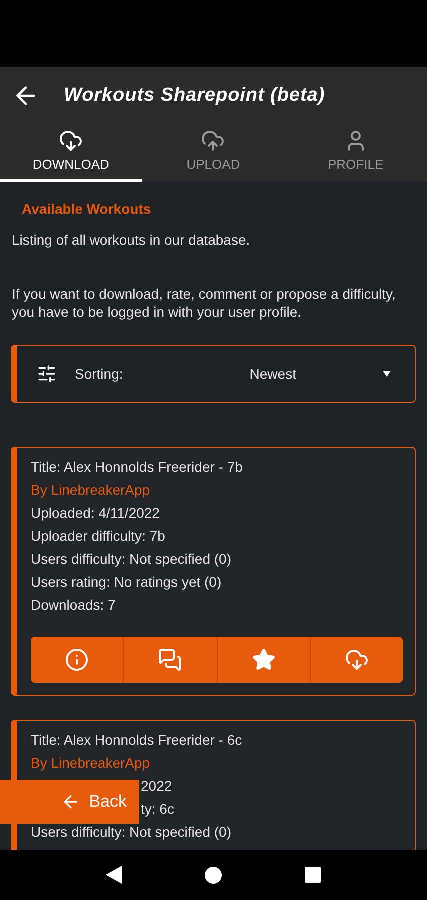 This screenshot has height=900, width=427. I want to click on workout-detail: Uploaded: 4/11/2022, so click(95, 513).